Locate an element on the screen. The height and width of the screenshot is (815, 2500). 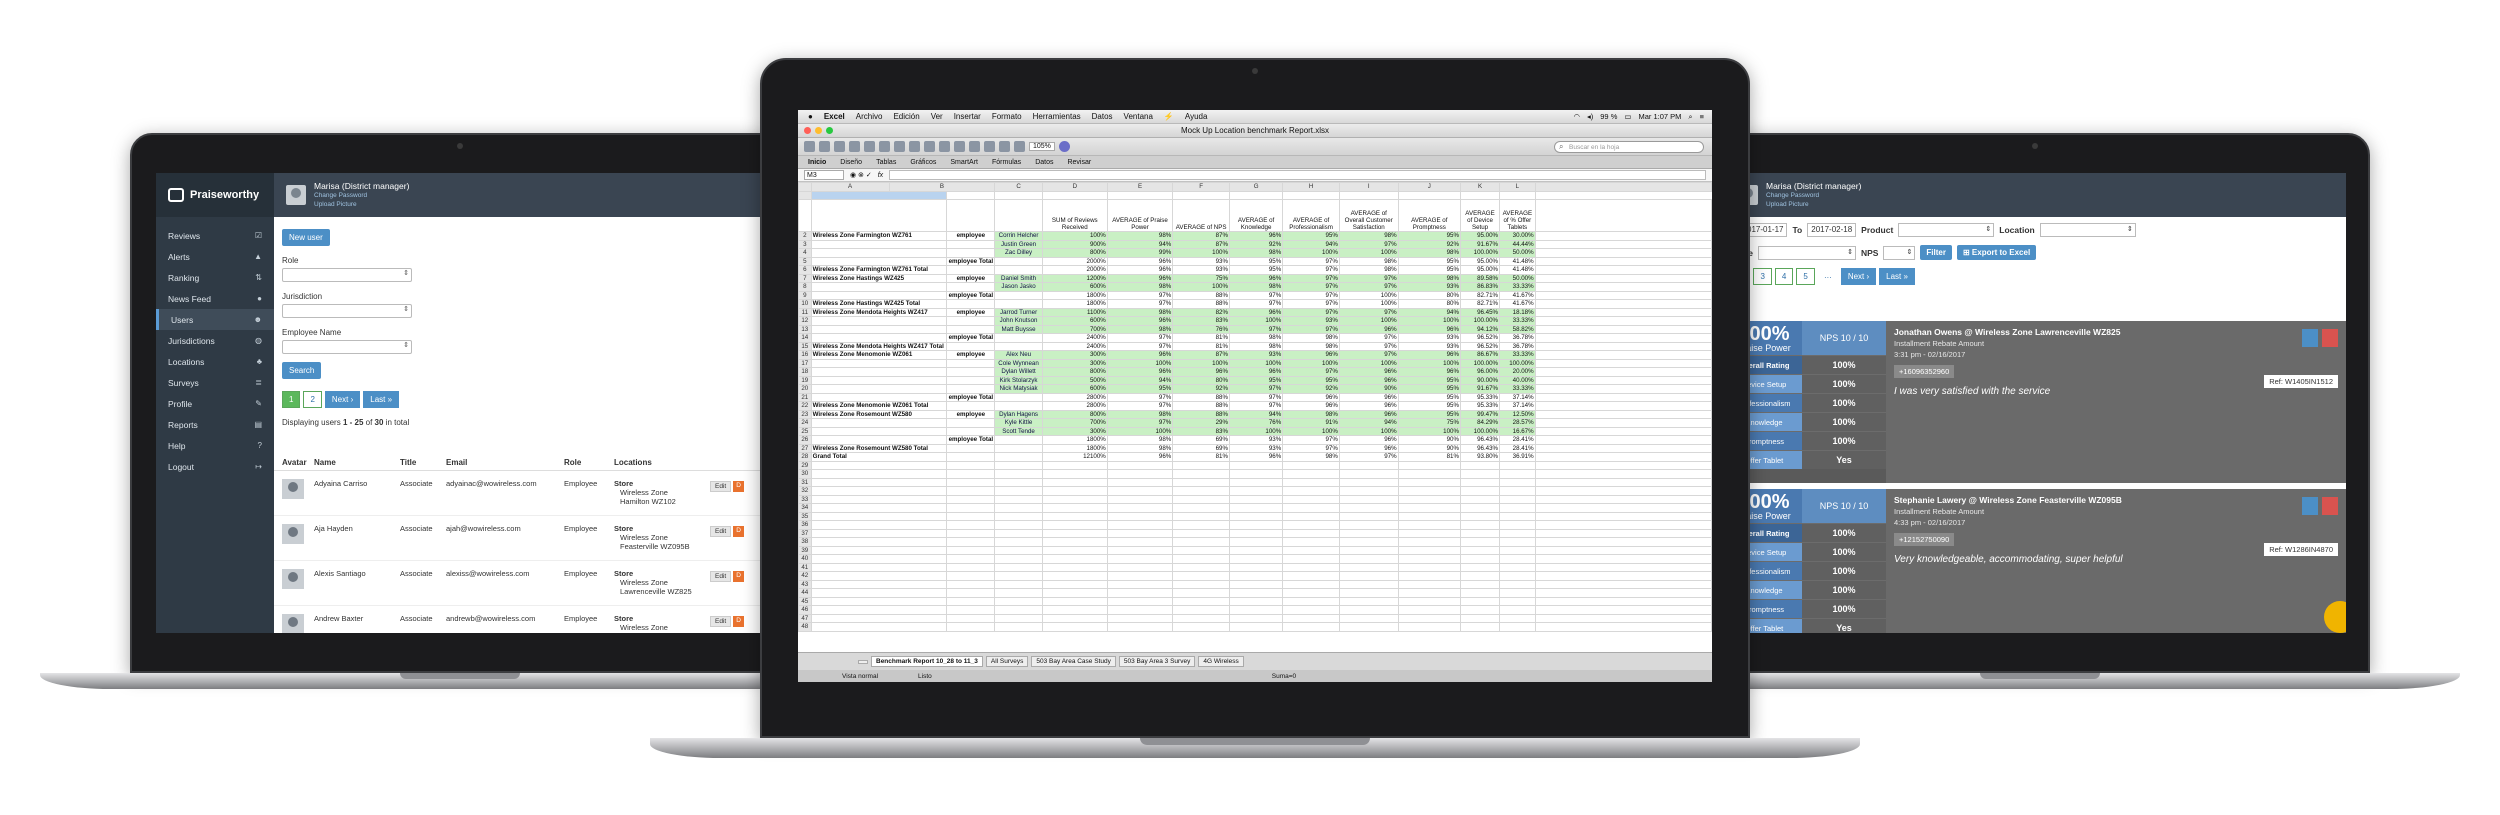
row-number: 16 is located at coordinates (805, 355).